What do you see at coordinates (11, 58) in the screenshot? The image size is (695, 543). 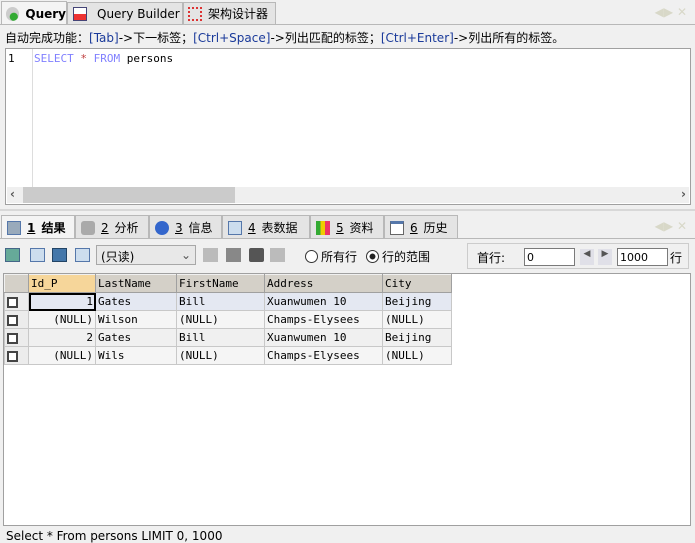 I see `line-number: 1` at bounding box center [11, 58].